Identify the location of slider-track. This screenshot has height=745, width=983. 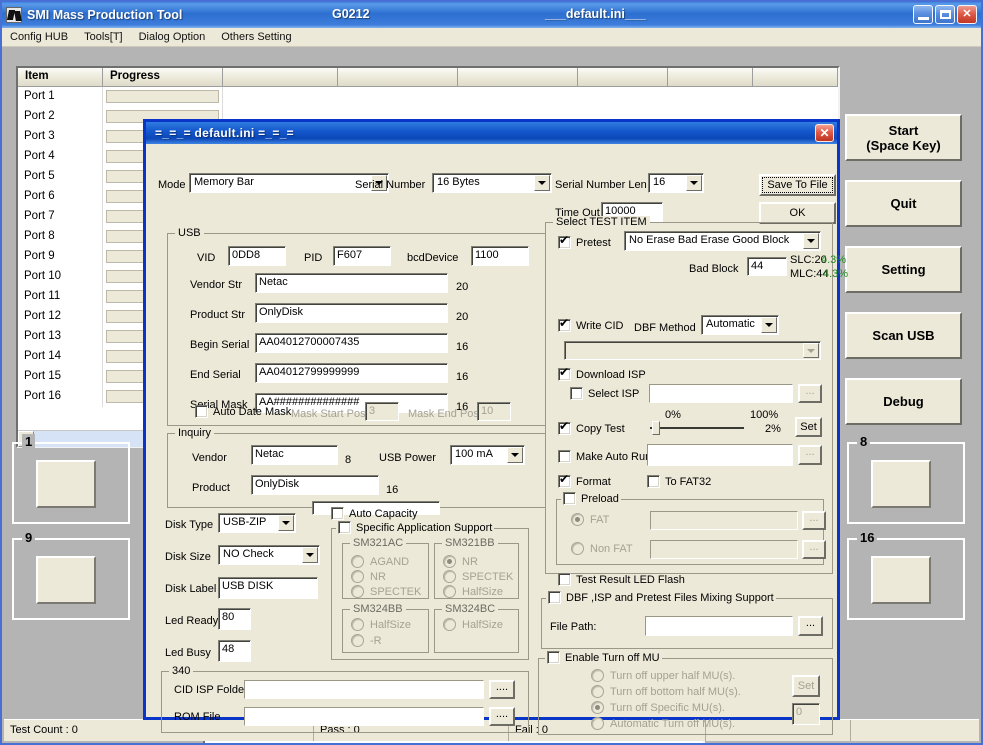
(697, 428).